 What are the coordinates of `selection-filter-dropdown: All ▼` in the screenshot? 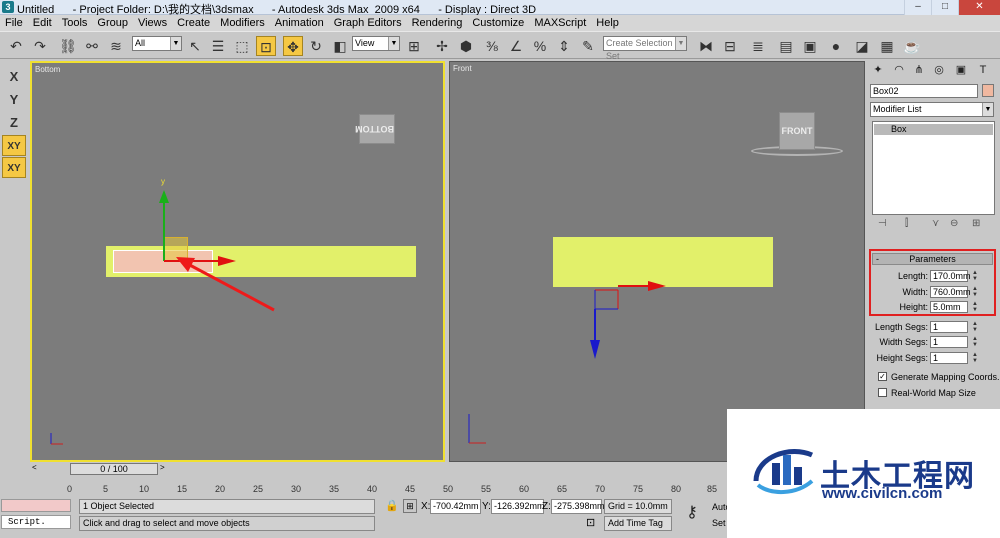 It's located at (157, 43).